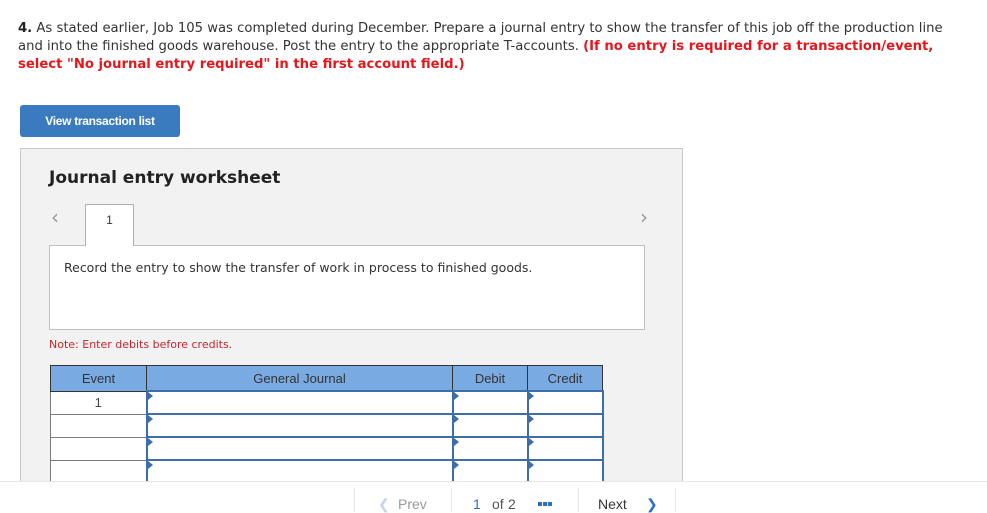  I want to click on bottom-navigation: ❮ Prev 1 of 2 Next ❯, so click(493, 497).